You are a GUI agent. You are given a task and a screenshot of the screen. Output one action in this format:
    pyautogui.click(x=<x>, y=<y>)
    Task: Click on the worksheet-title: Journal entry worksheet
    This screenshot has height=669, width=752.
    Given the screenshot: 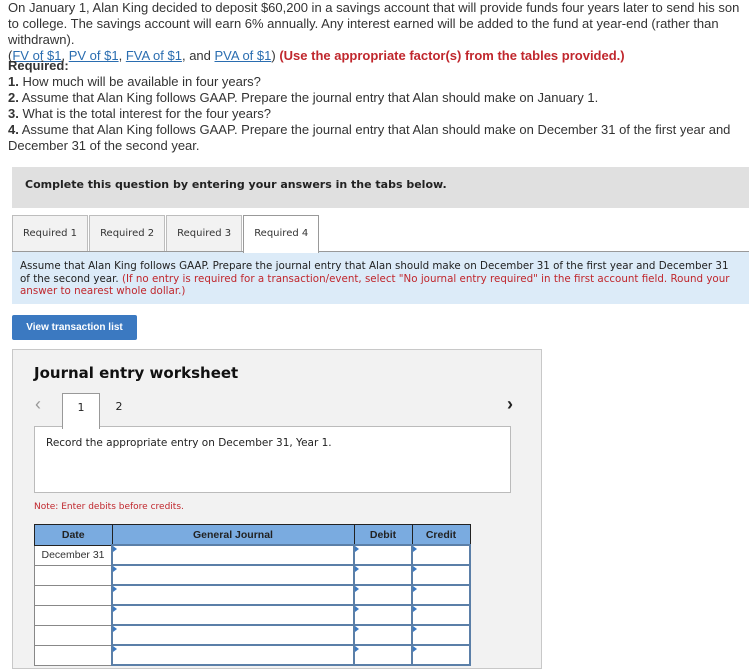 What is the action you would take?
    pyautogui.click(x=136, y=373)
    